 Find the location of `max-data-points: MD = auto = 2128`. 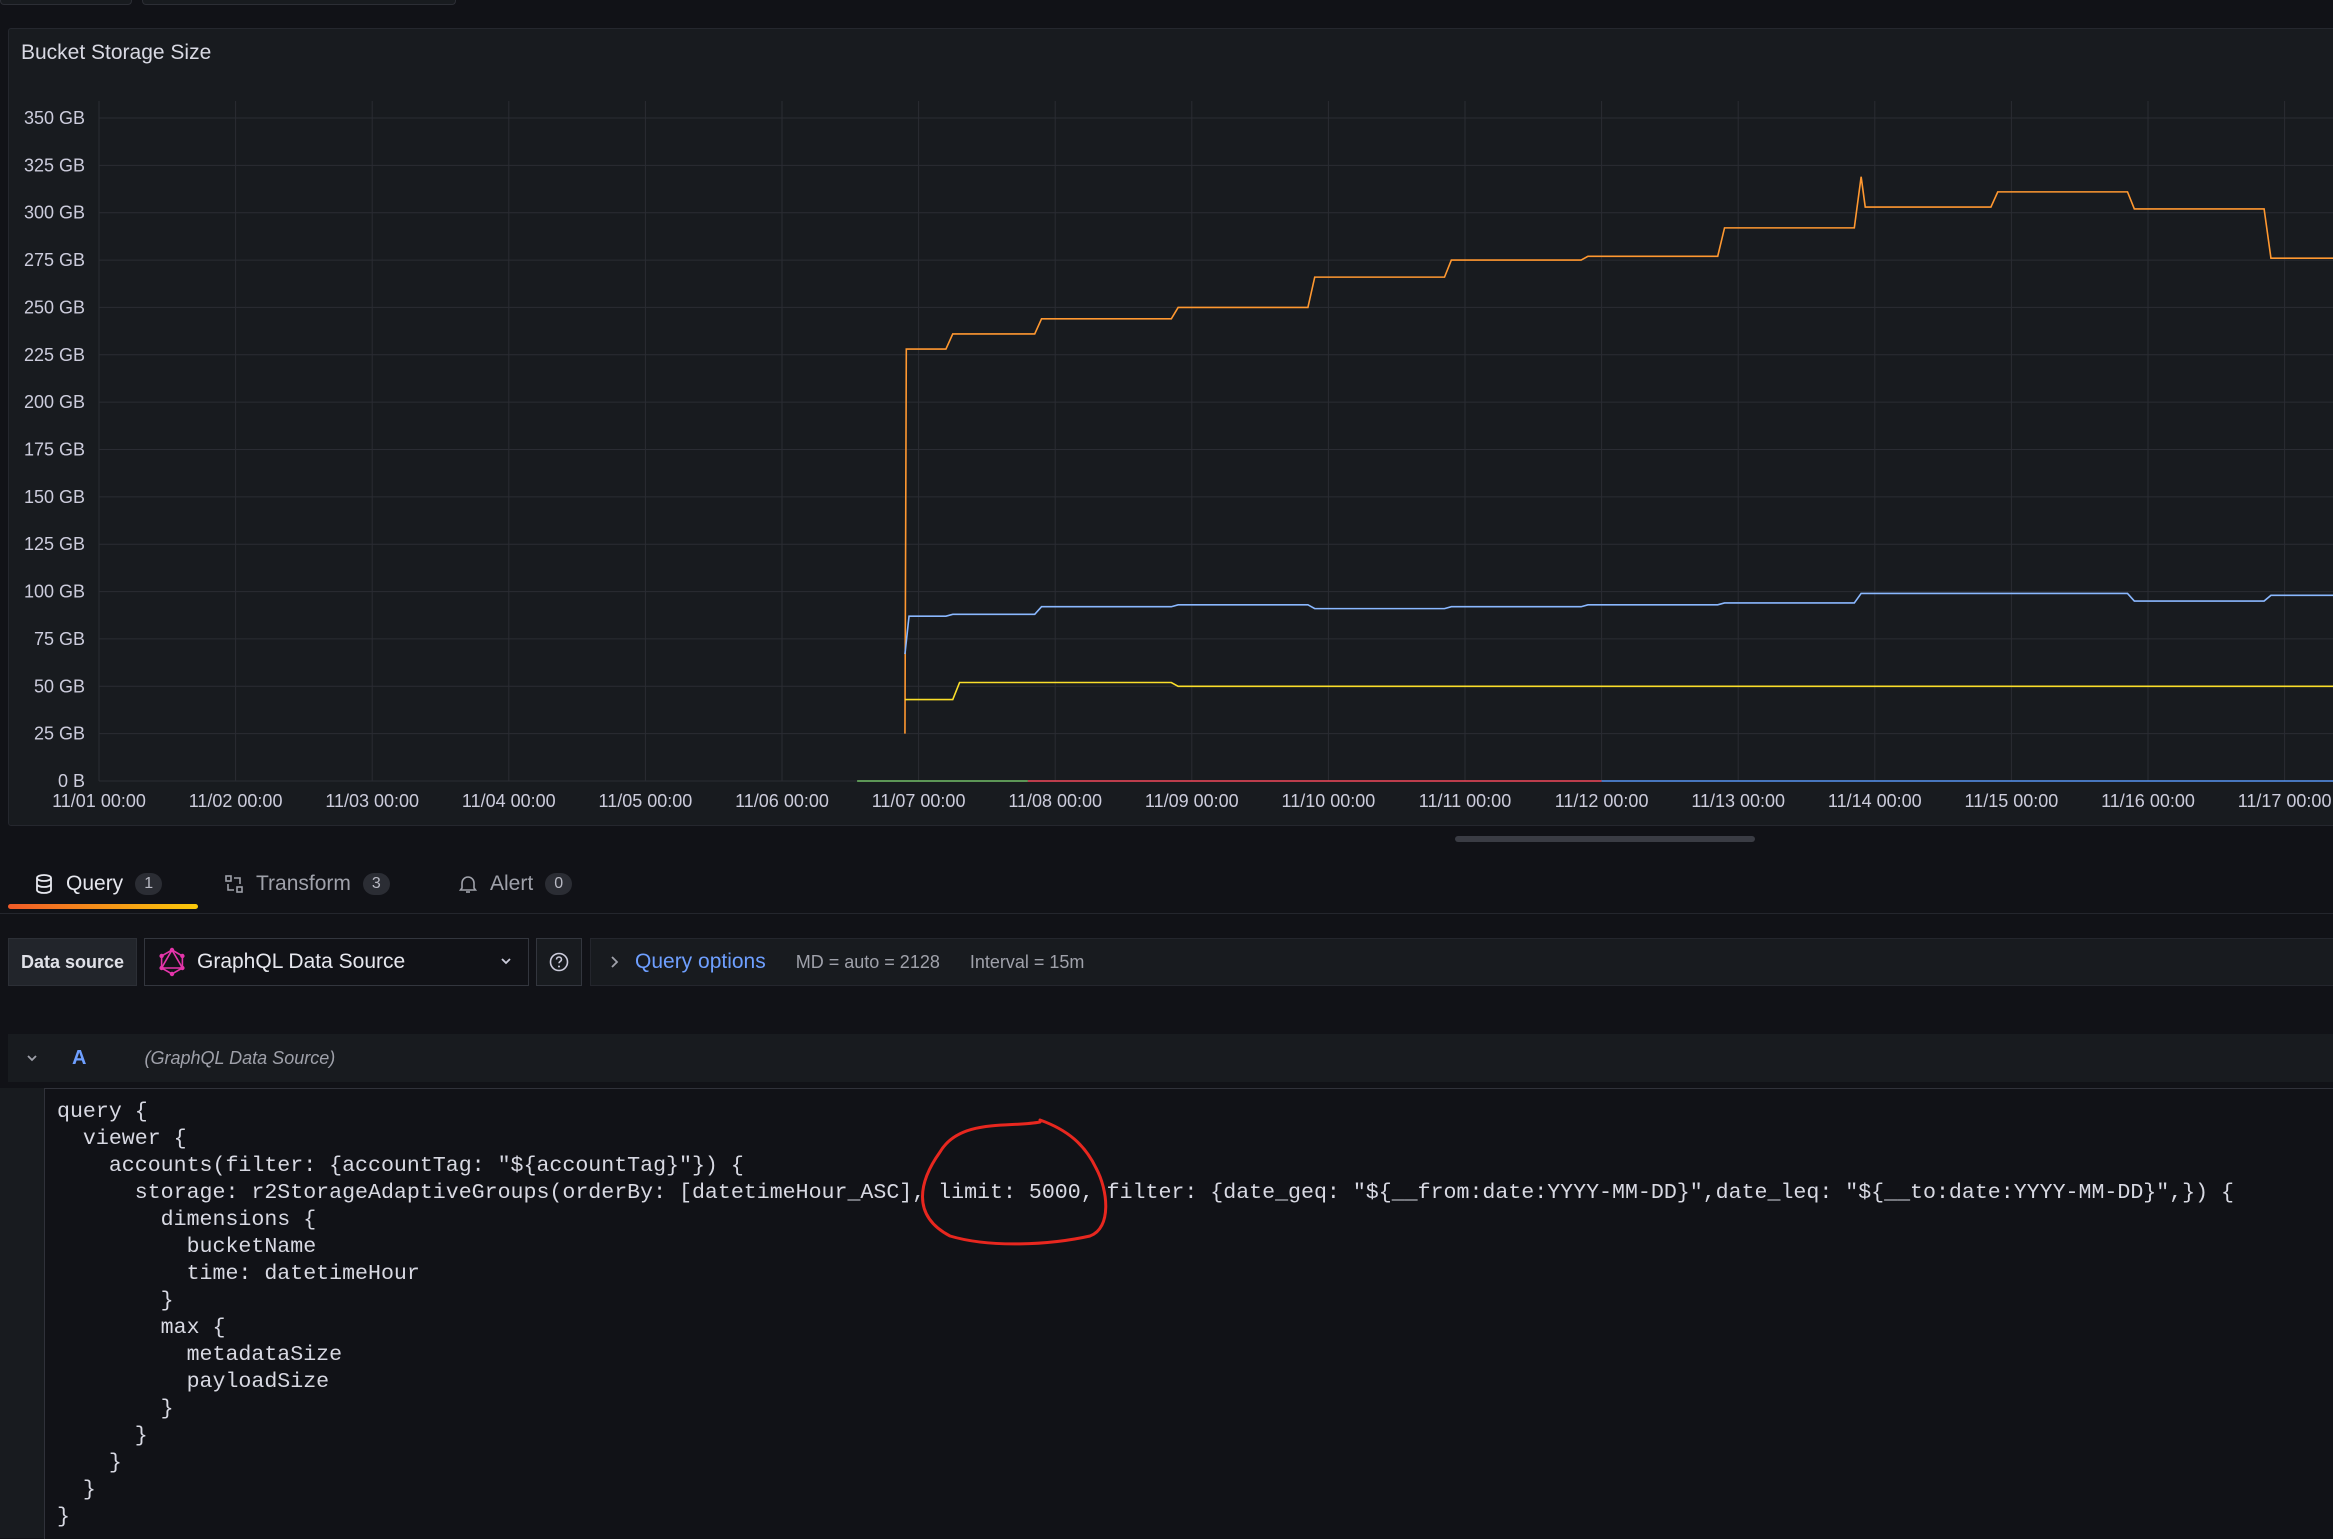

max-data-points: MD = auto = 2128 is located at coordinates (867, 961).